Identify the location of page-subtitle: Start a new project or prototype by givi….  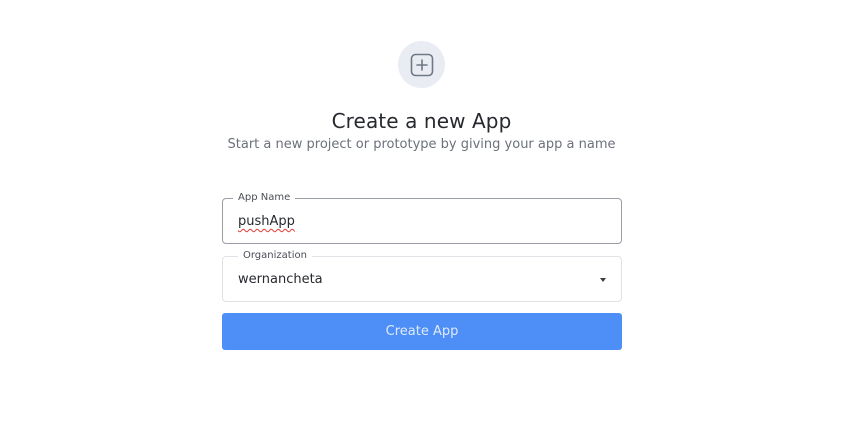
(421, 144).